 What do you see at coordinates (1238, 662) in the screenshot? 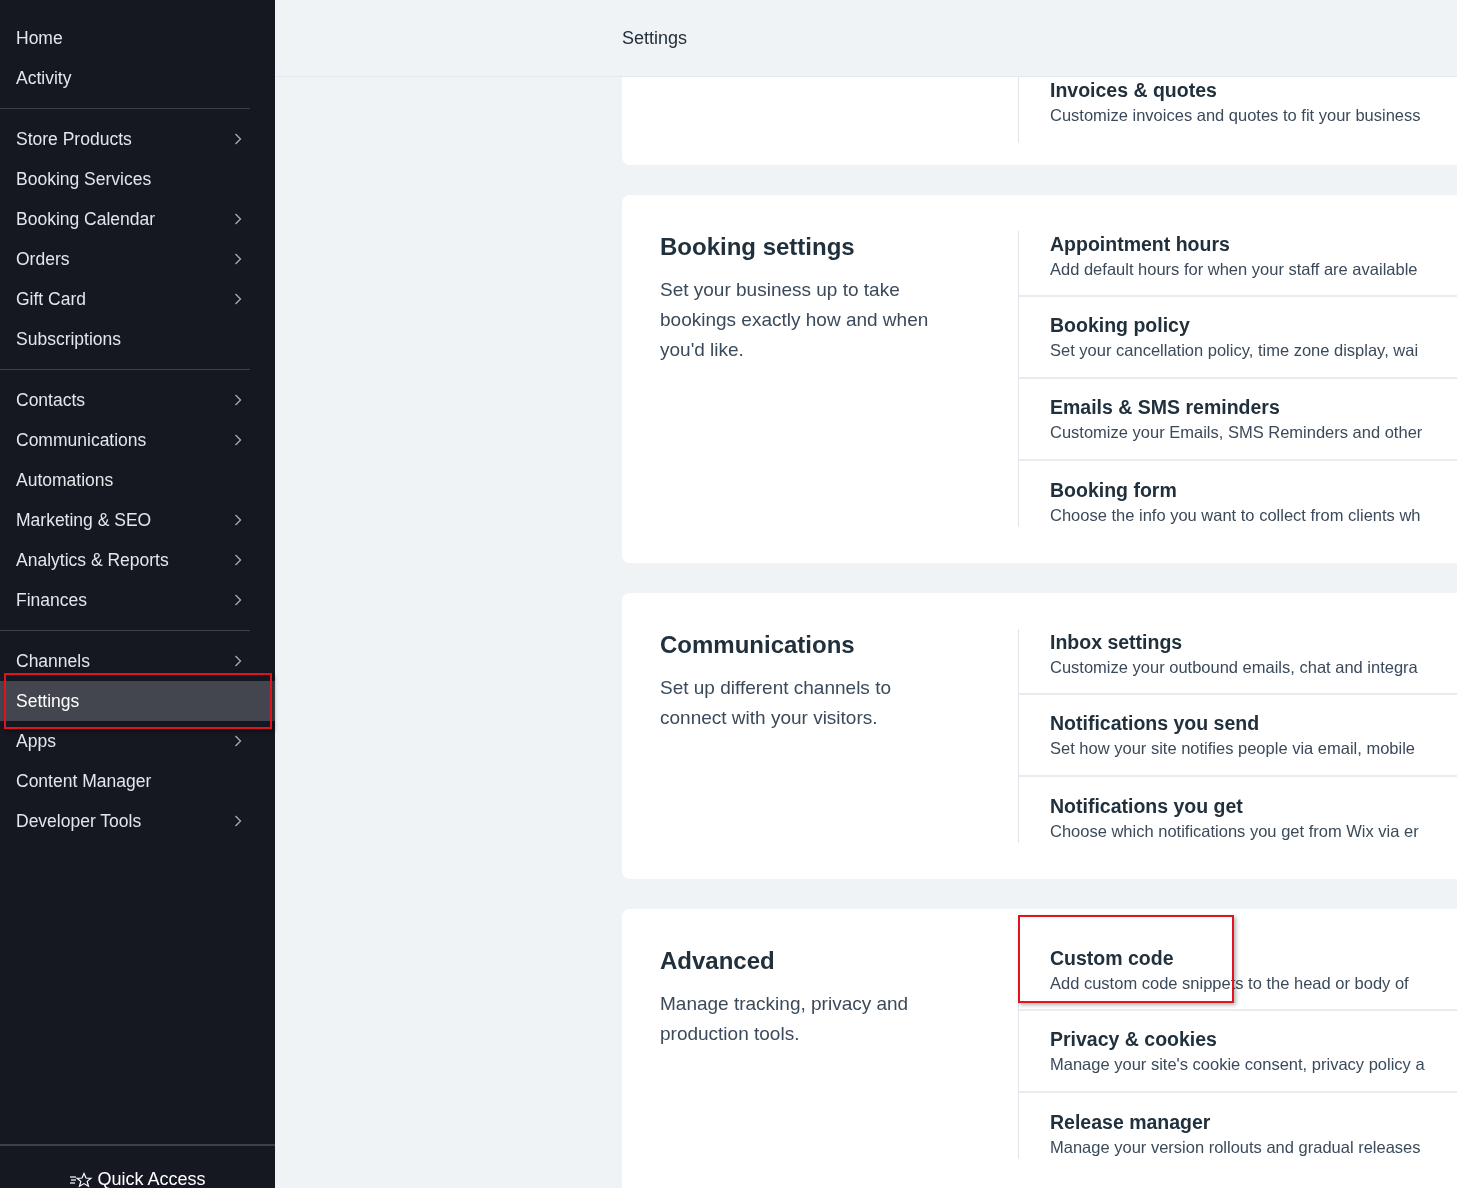
I see `settings-link: Inbox settings Customize your outbound emails, chat and integra` at bounding box center [1238, 662].